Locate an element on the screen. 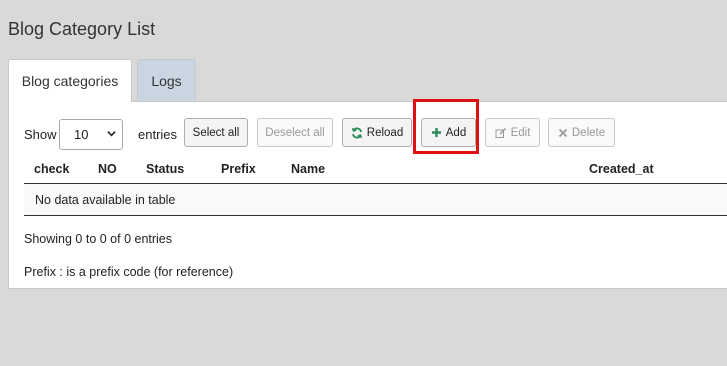  show-label: Show is located at coordinates (40, 134).